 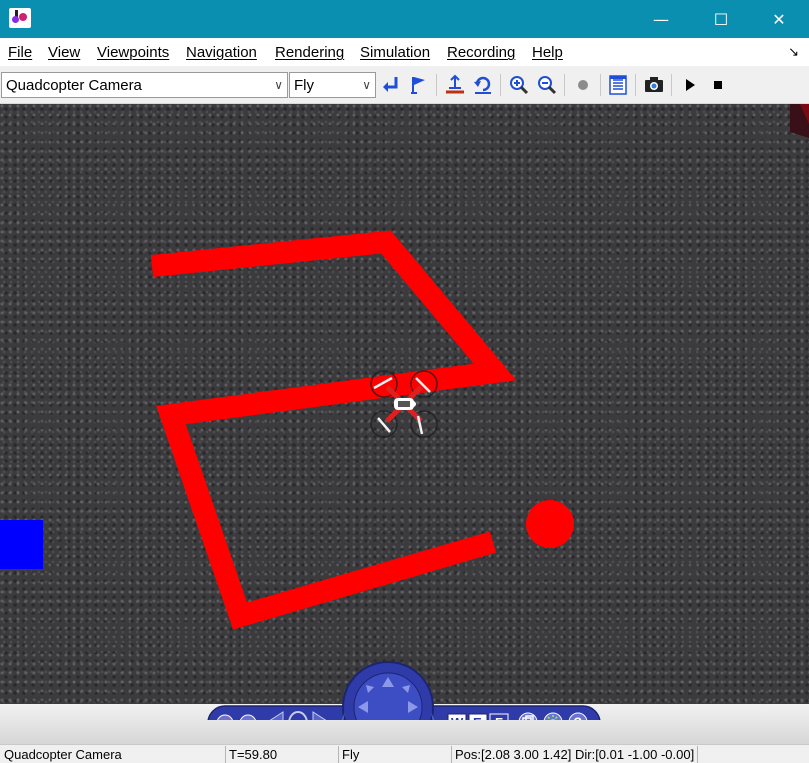 What do you see at coordinates (64, 52) in the screenshot?
I see `menu-view: View` at bounding box center [64, 52].